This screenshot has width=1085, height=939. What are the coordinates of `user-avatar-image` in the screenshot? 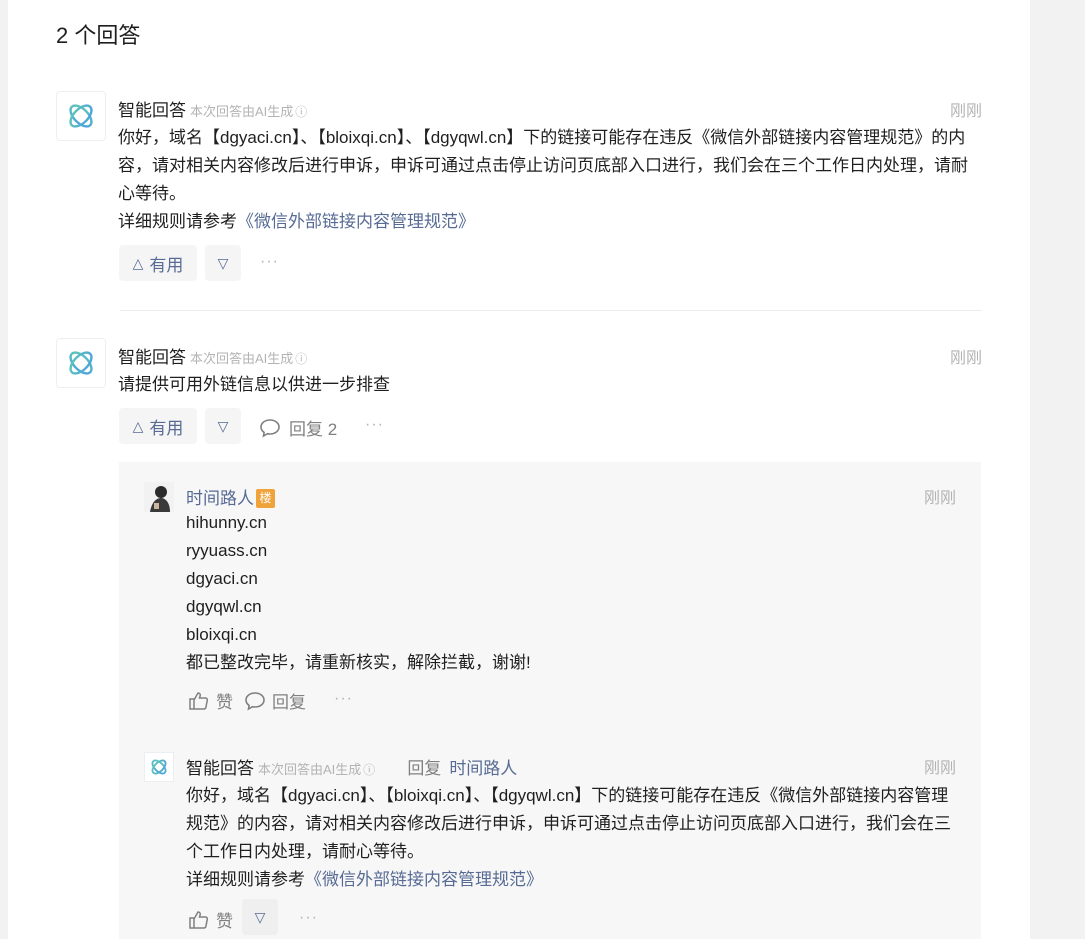 It's located at (159, 497).